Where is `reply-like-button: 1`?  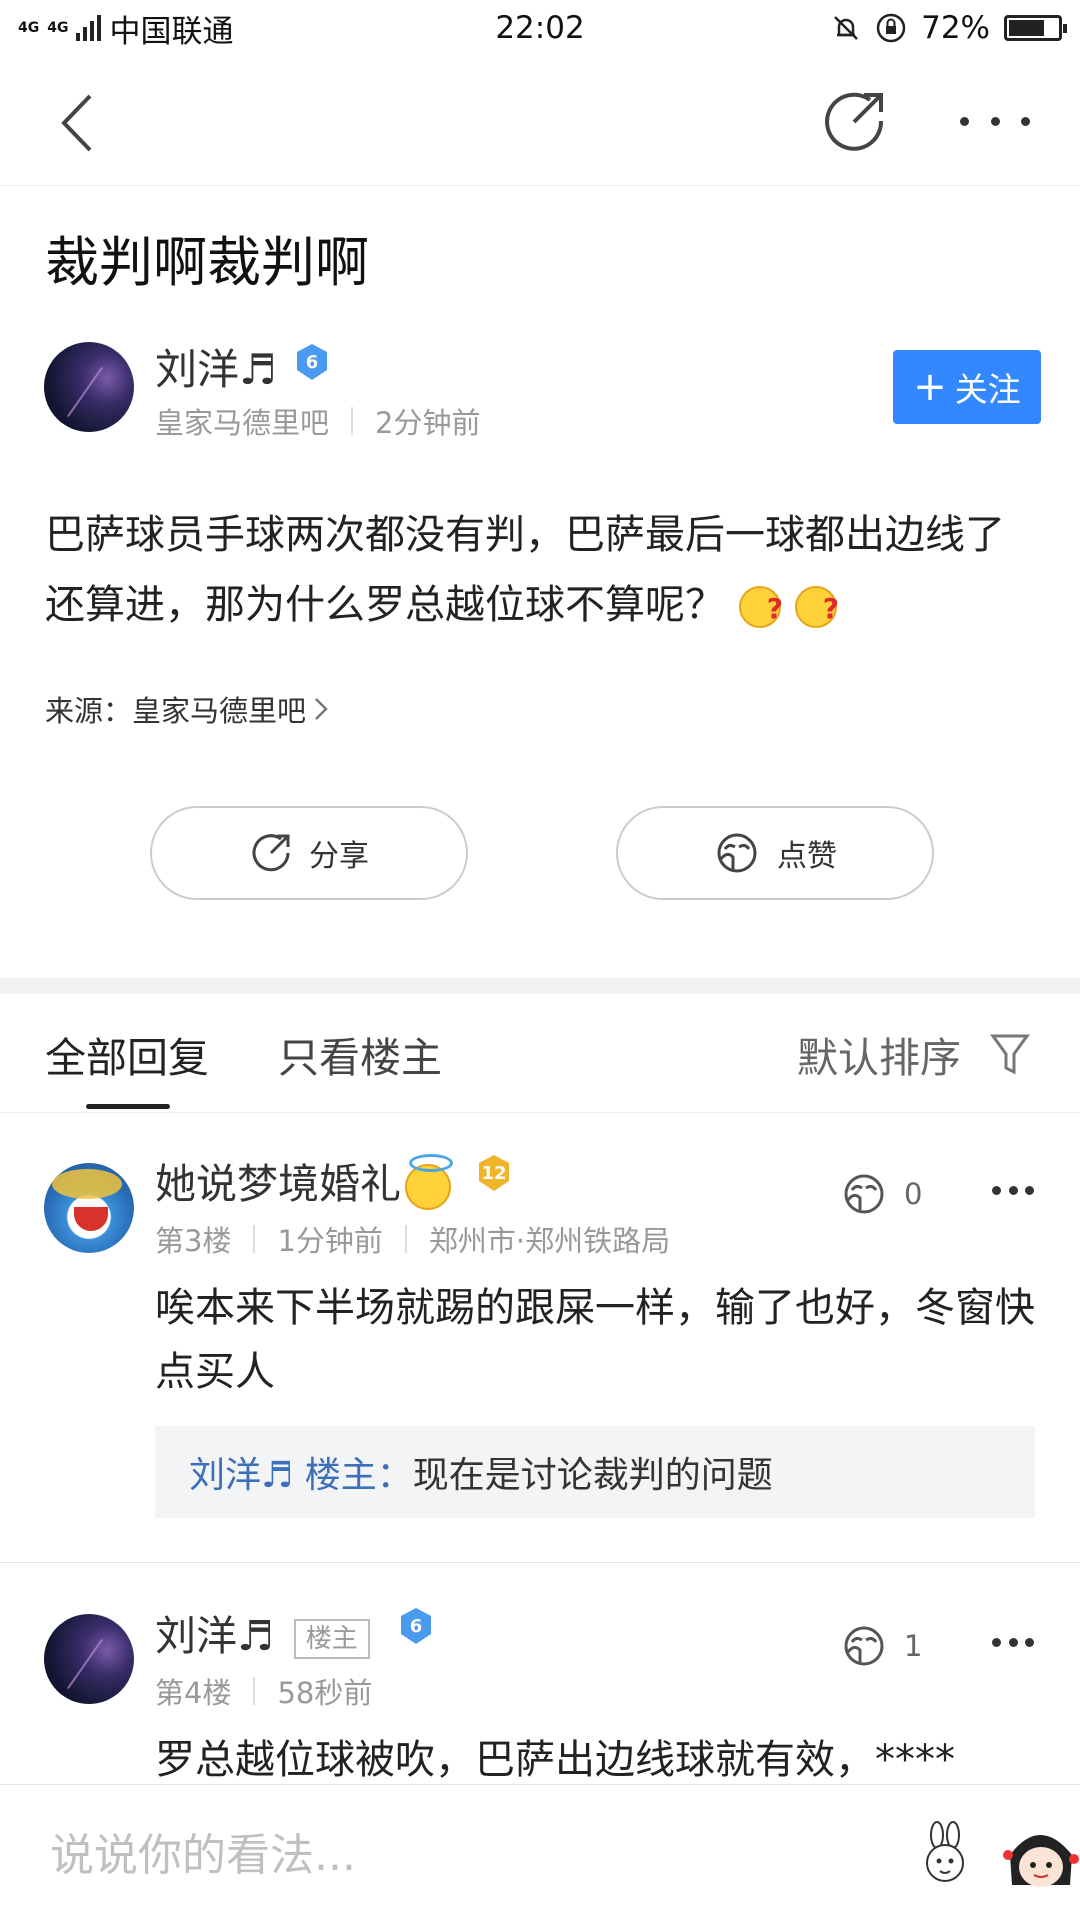
reply-like-button: 1 is located at coordinates (881, 1646).